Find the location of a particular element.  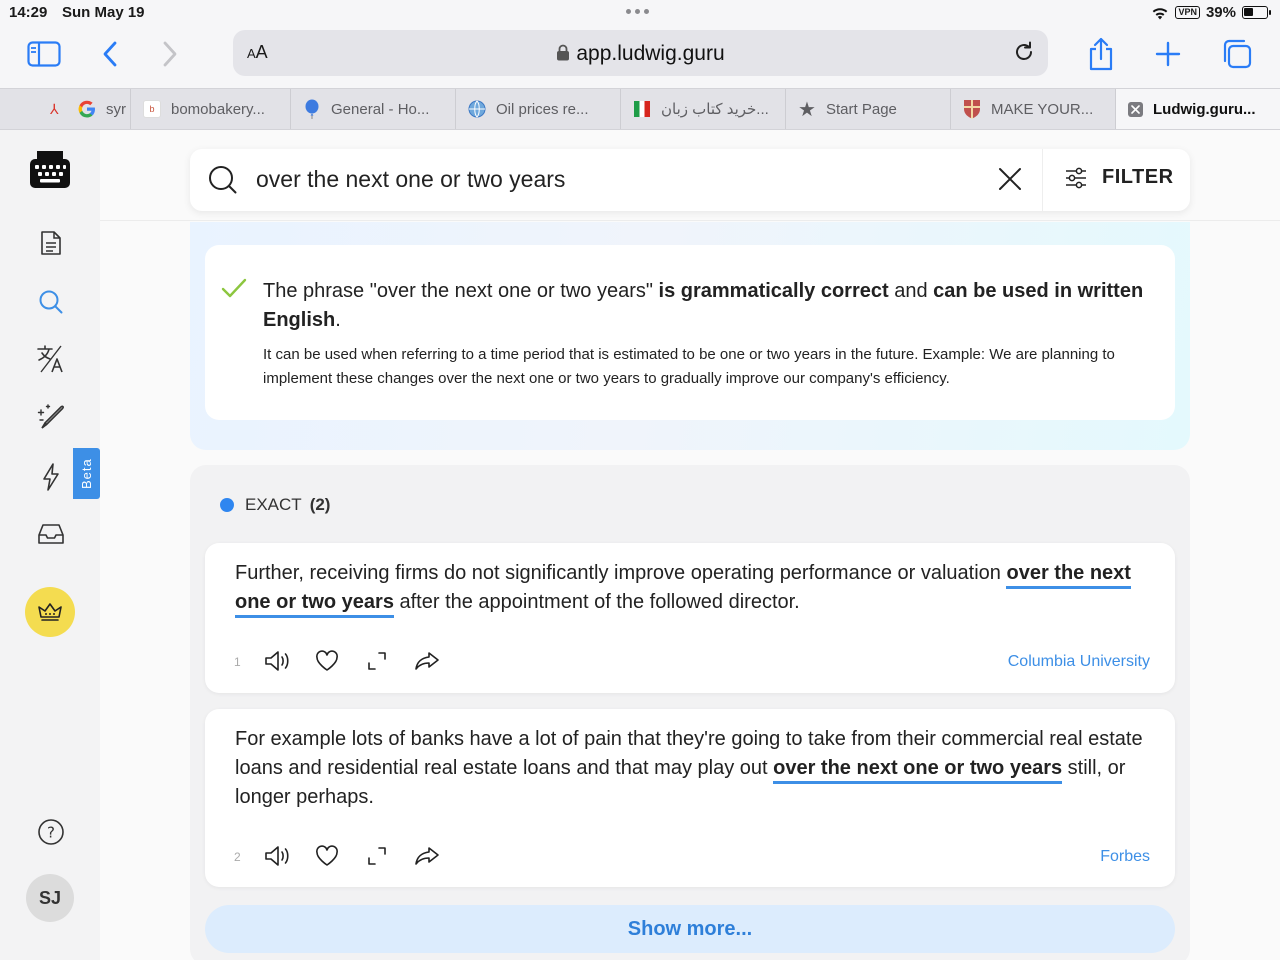

url-text: app.ludwig.guru is located at coordinates (650, 53).